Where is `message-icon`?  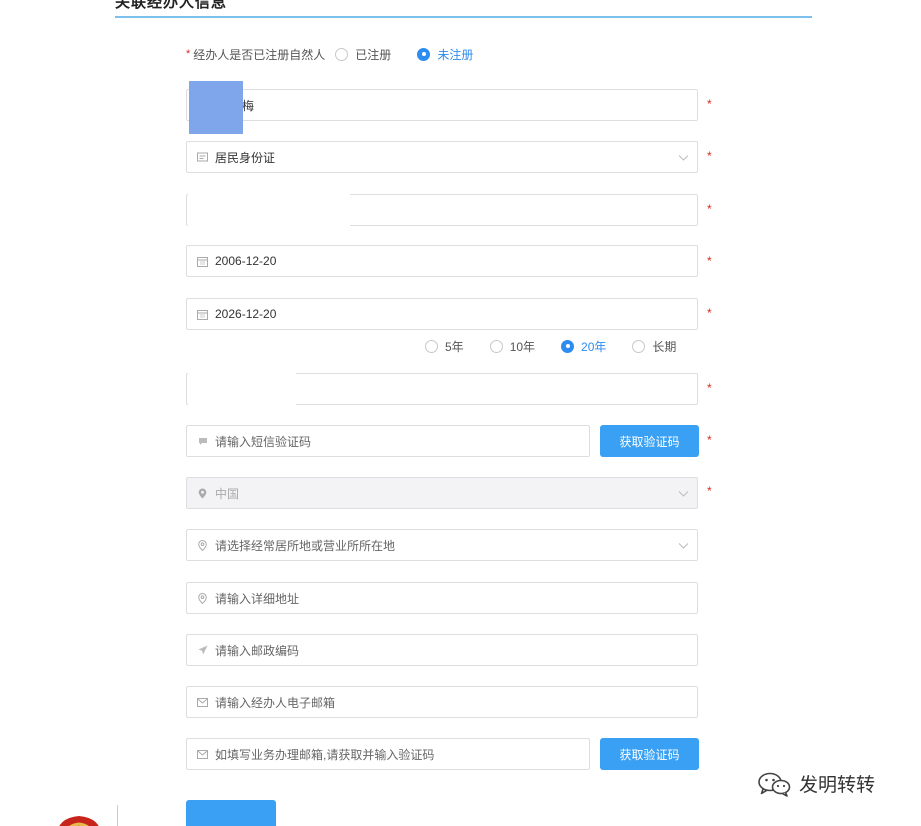
message-icon is located at coordinates (202, 441).